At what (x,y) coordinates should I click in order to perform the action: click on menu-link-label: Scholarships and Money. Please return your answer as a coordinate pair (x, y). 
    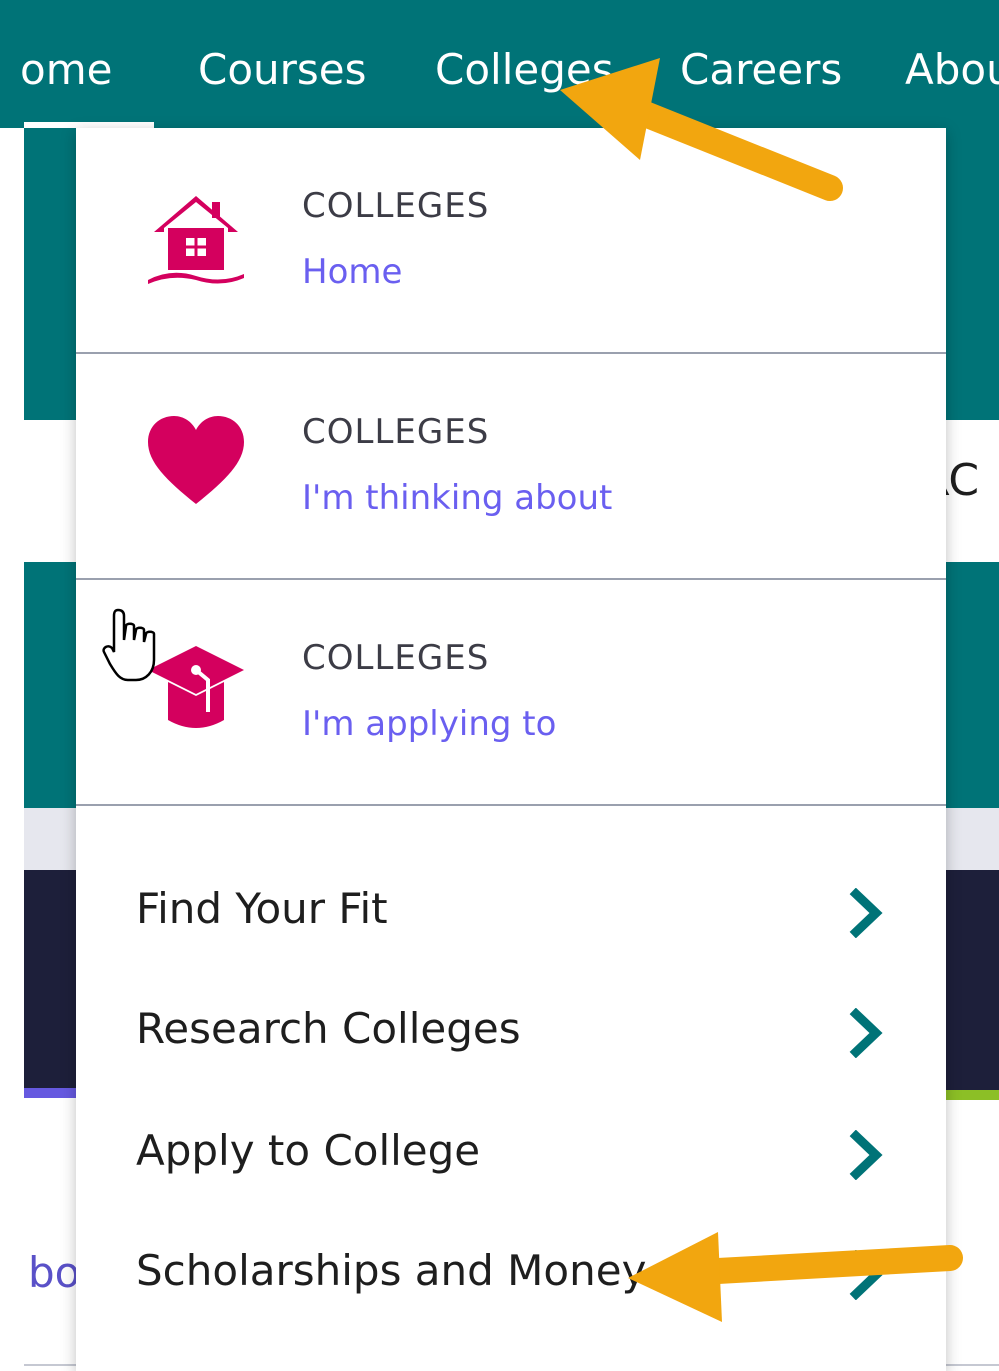
    Looking at the image, I should click on (391, 1270).